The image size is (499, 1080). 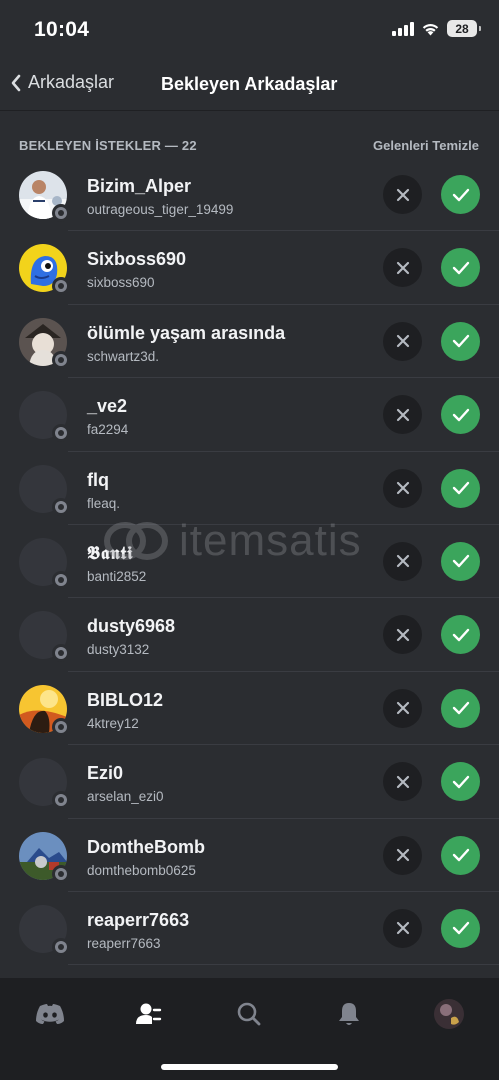 What do you see at coordinates (249, 782) in the screenshot?
I see `request-row: Ezi0 arselan_ezi0` at bounding box center [249, 782].